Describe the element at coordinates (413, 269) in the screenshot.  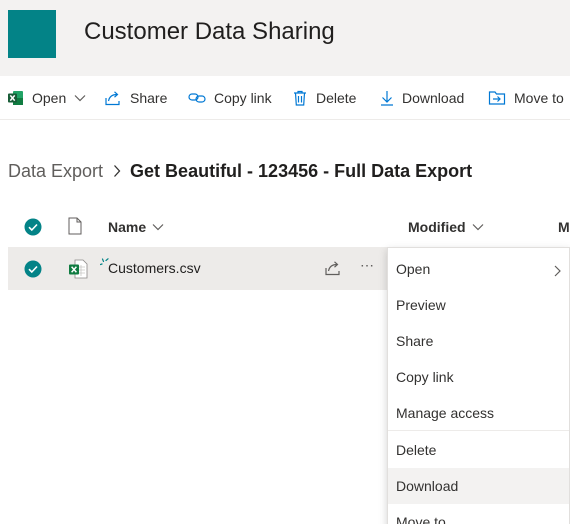
I see `menu-item-label: Open` at that location.